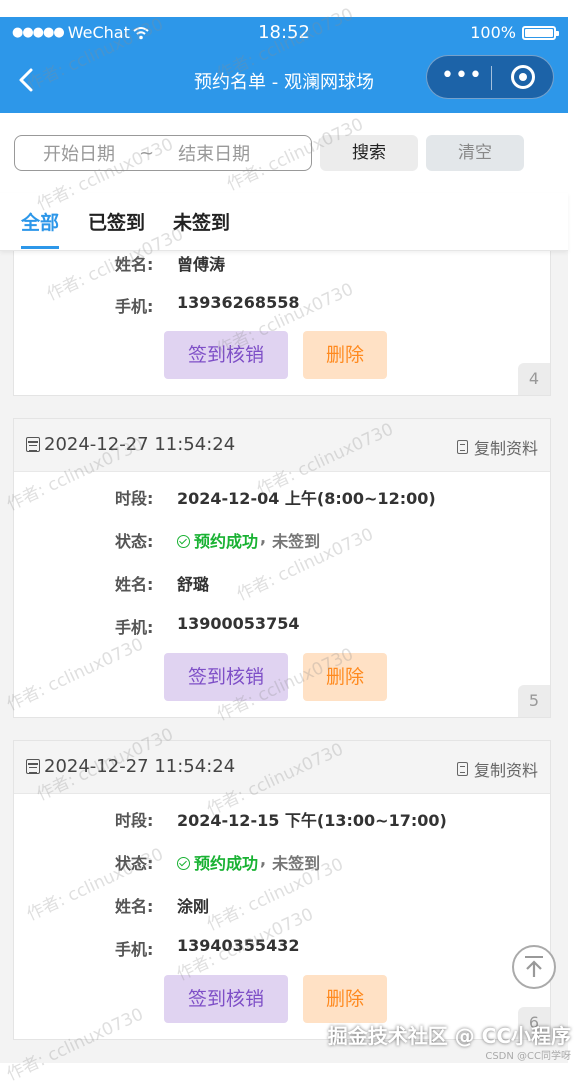 The image size is (579, 1085). What do you see at coordinates (312, 820) in the screenshot?
I see `period-value: 2024-12-15 下午(13:00~17:00)` at bounding box center [312, 820].